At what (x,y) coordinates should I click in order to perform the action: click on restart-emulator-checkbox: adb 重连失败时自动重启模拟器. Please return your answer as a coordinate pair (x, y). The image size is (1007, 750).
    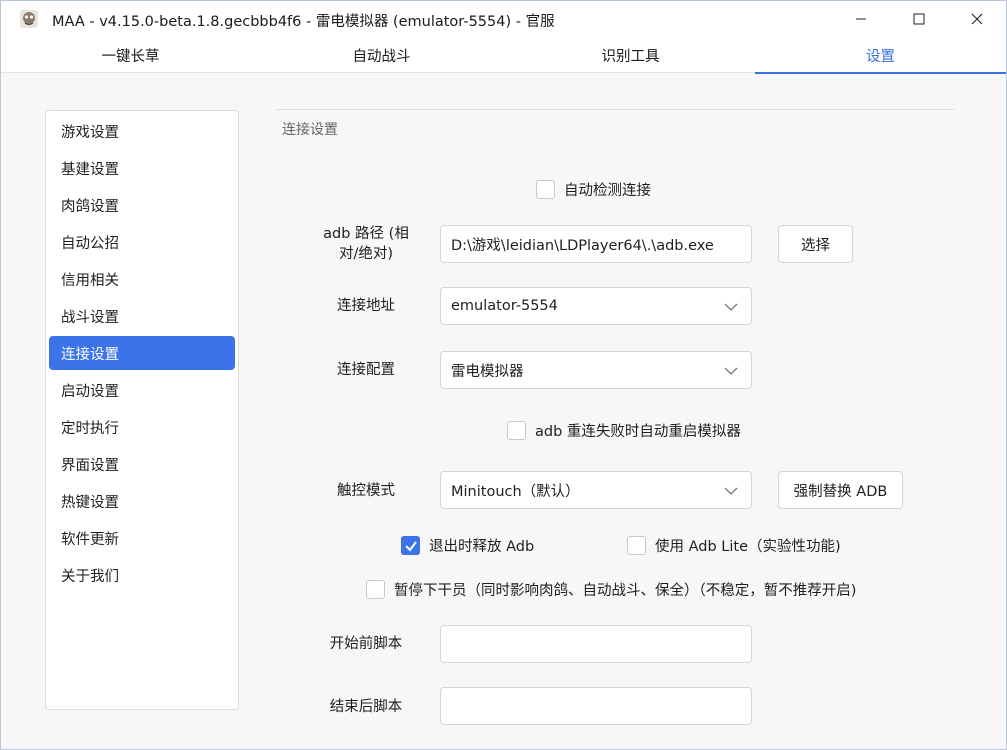
    Looking at the image, I should click on (624, 430).